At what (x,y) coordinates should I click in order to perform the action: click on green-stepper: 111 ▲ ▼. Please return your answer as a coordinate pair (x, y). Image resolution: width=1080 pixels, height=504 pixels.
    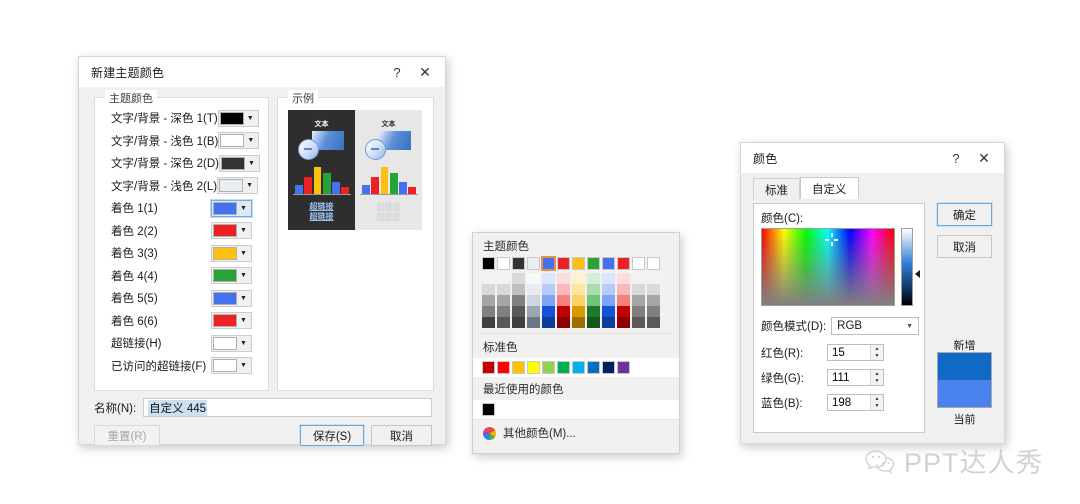
    Looking at the image, I should click on (855, 377).